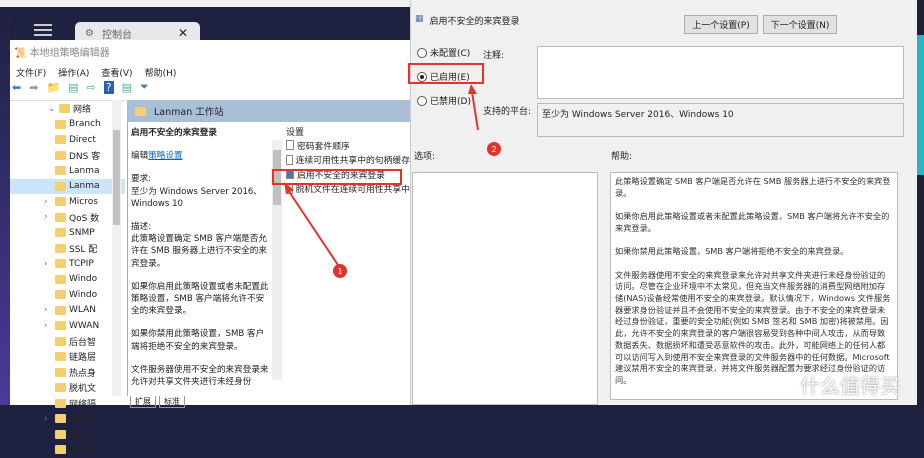 The image size is (924, 458). Describe the element at coordinates (89, 33) in the screenshot. I see `gear-icon: ⚙` at that location.